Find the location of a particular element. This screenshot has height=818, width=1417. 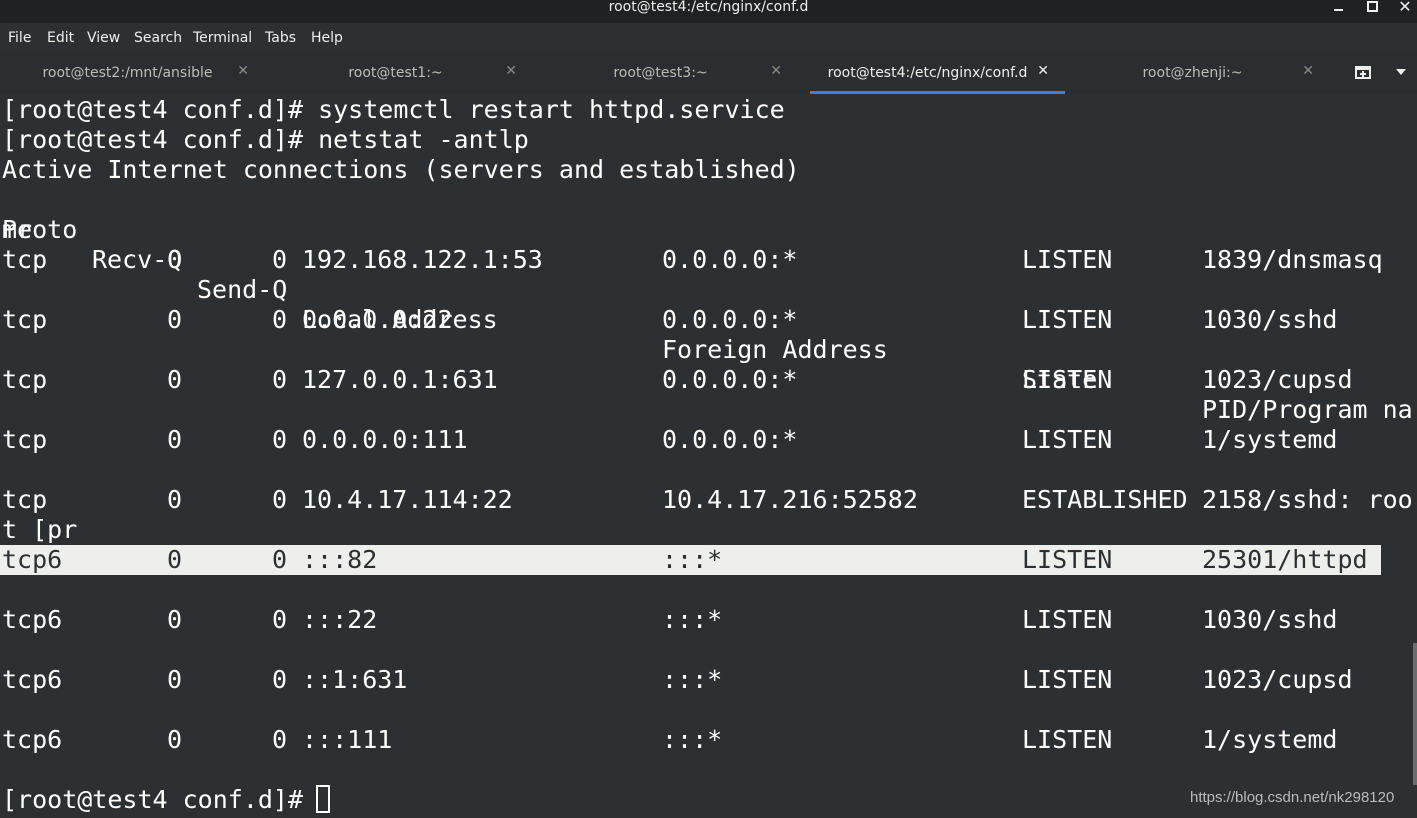

header-pid: PID/Program na is located at coordinates (1307, 409).